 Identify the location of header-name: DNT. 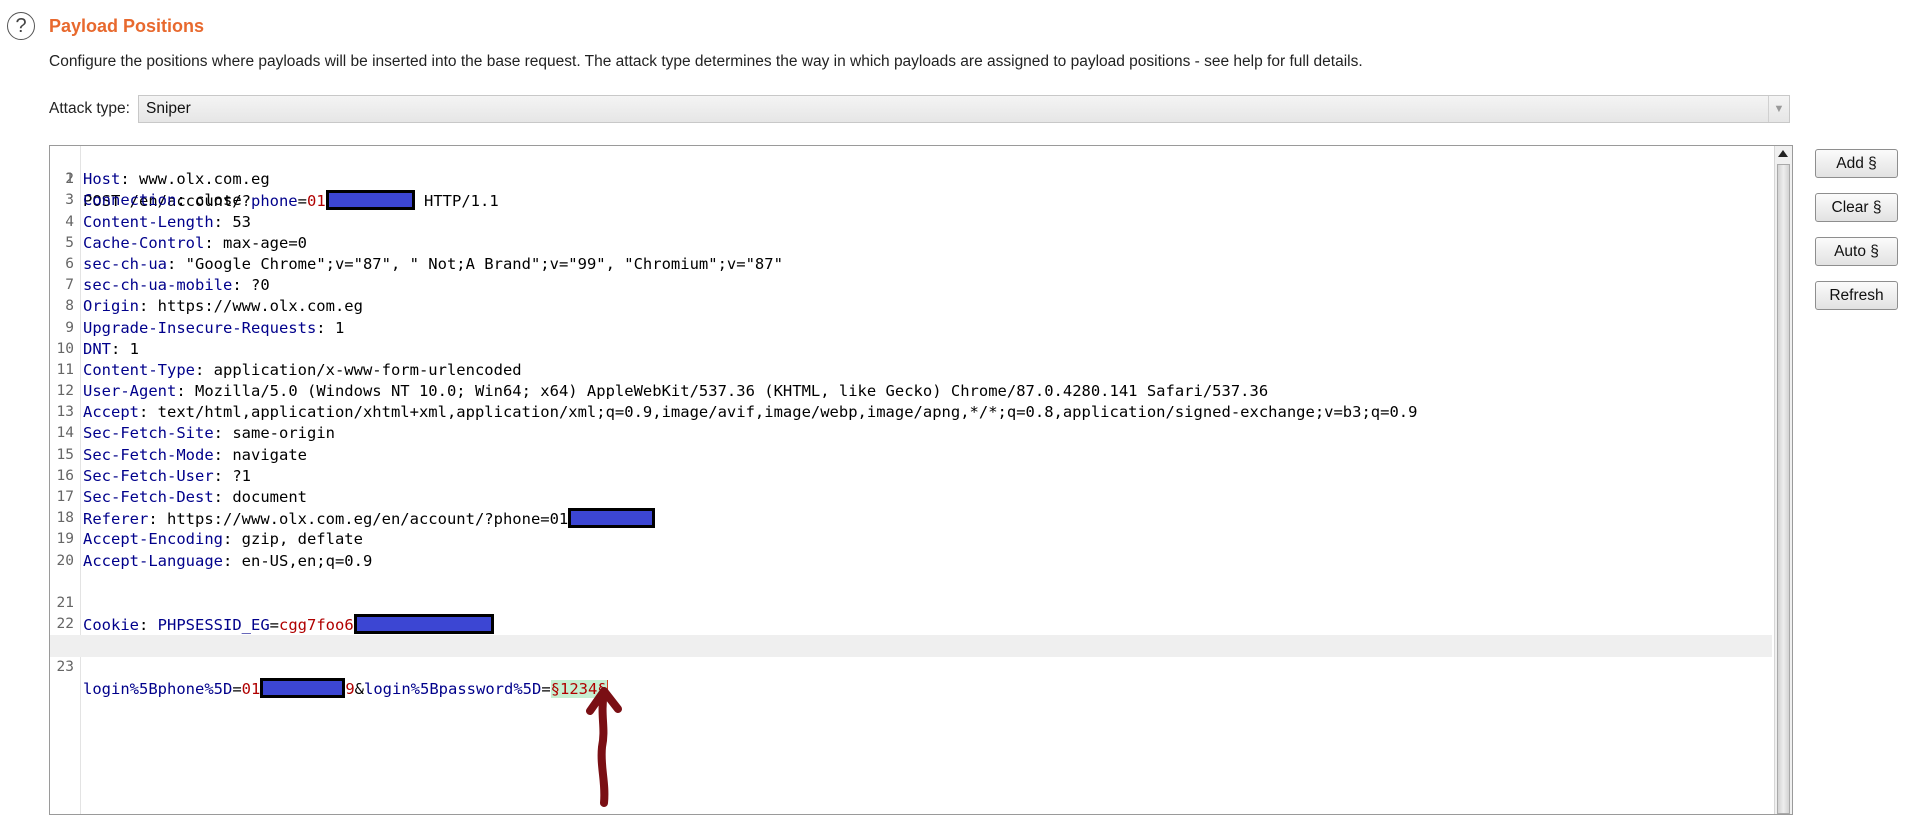
(97, 348).